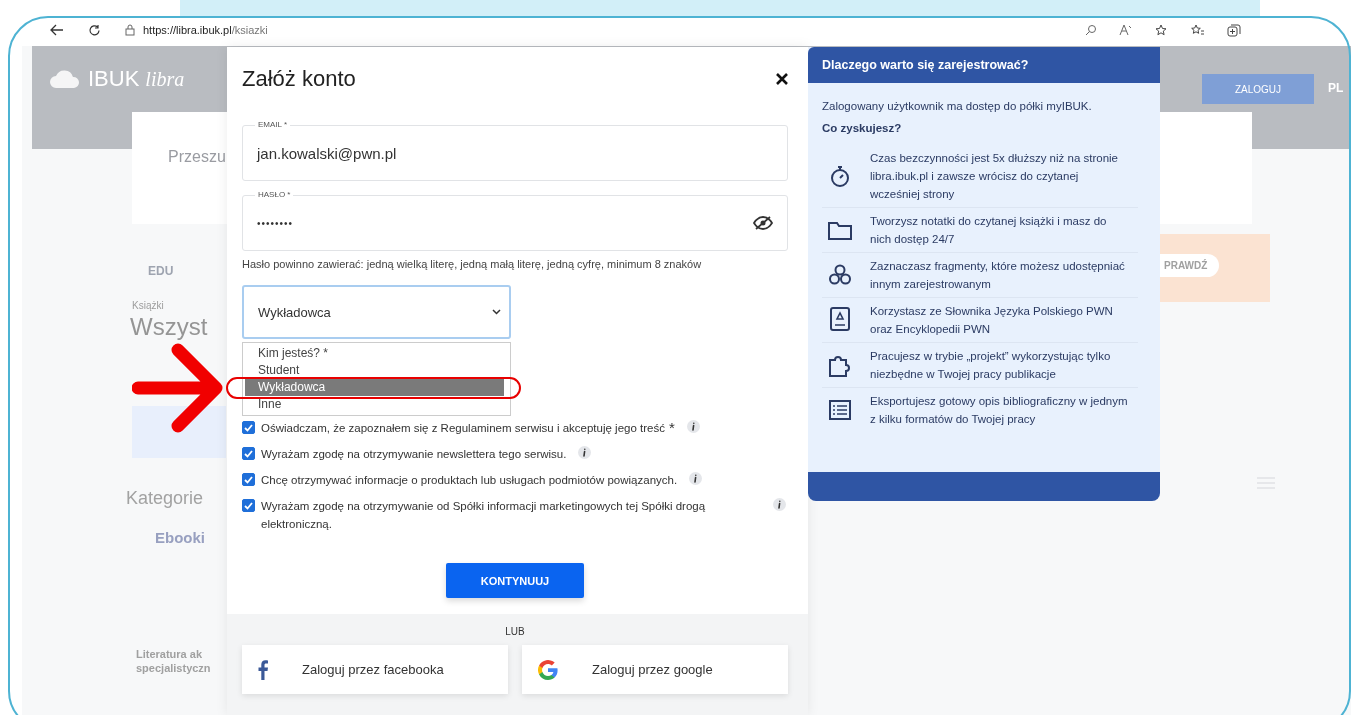 The height and width of the screenshot is (715, 1351). I want to click on social-login-button: Zaloguj przez facebooka, so click(375, 669).